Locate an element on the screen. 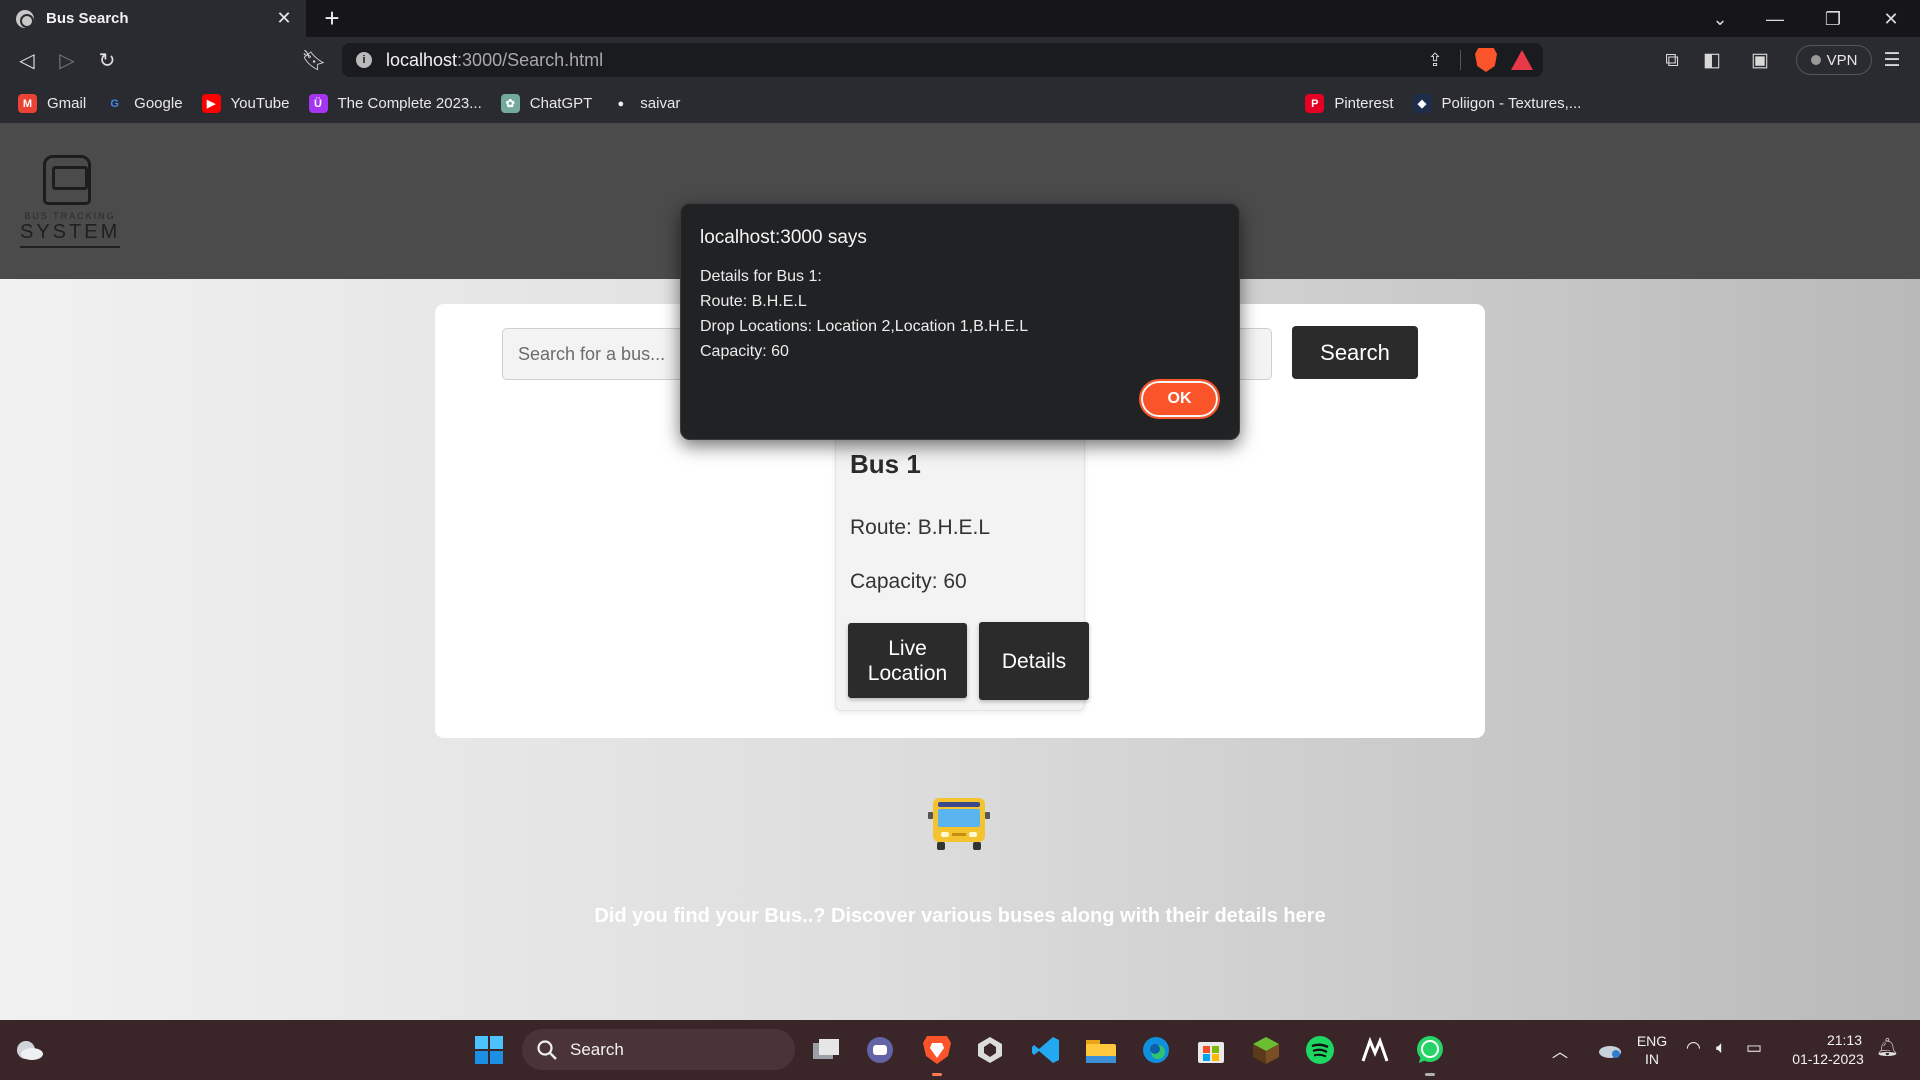 This screenshot has width=1920, height=1080. unity-hub-icon is located at coordinates (990, 1050).